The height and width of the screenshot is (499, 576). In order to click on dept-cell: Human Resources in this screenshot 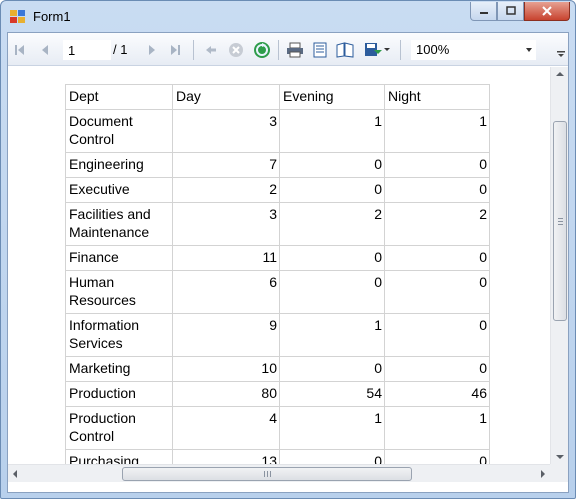, I will do `click(119, 292)`.